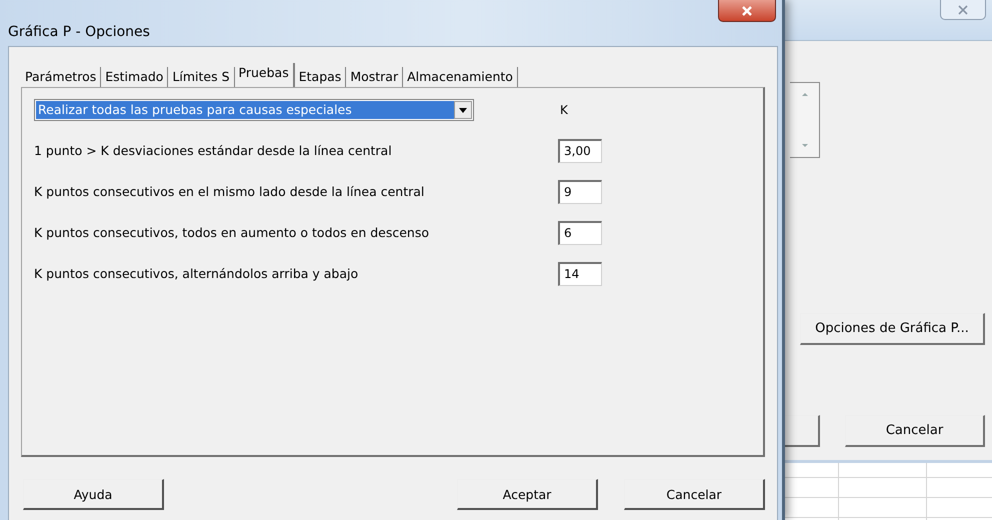 The width and height of the screenshot is (992, 520). What do you see at coordinates (196, 273) in the screenshot?
I see `test-label: K puntos consecutivos, alternándolos arriba y abajo` at bounding box center [196, 273].